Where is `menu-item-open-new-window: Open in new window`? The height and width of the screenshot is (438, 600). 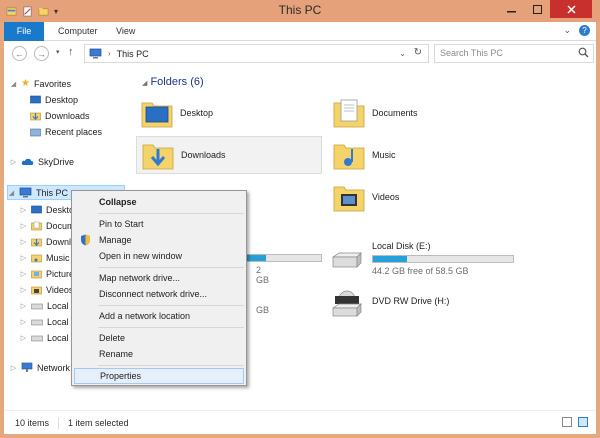 menu-item-open-new-window: Open in new window is located at coordinates (159, 256).